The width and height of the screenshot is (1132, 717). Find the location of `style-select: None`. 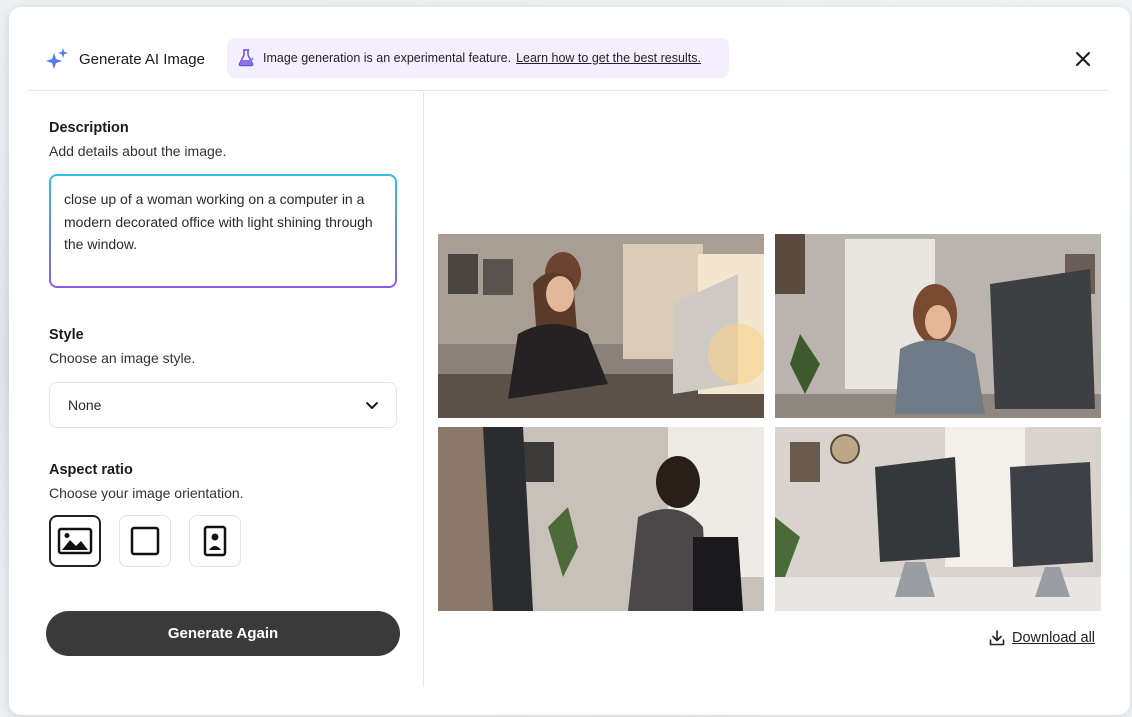

style-select: None is located at coordinates (223, 405).